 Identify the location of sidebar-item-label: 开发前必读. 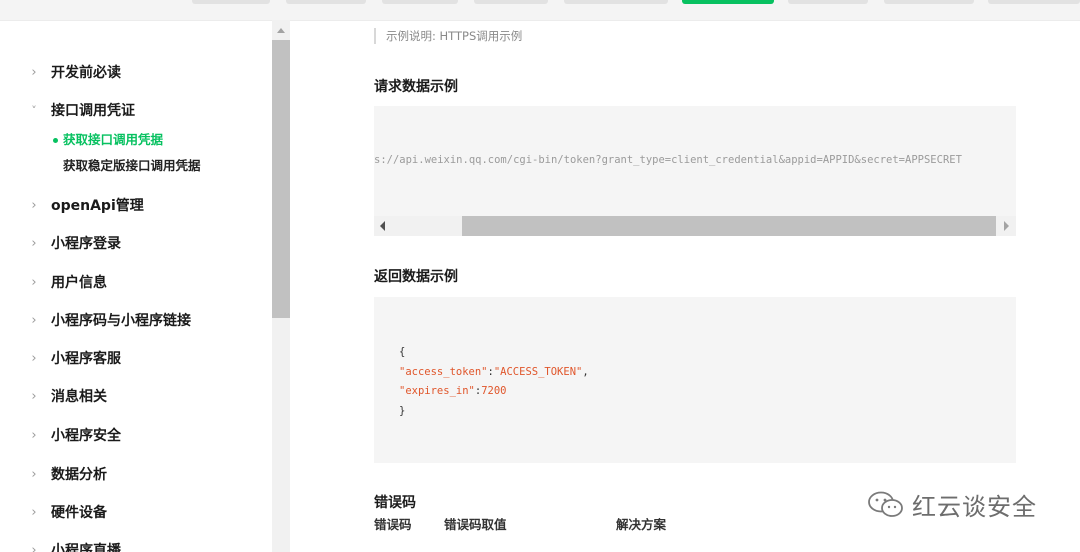
(86, 73).